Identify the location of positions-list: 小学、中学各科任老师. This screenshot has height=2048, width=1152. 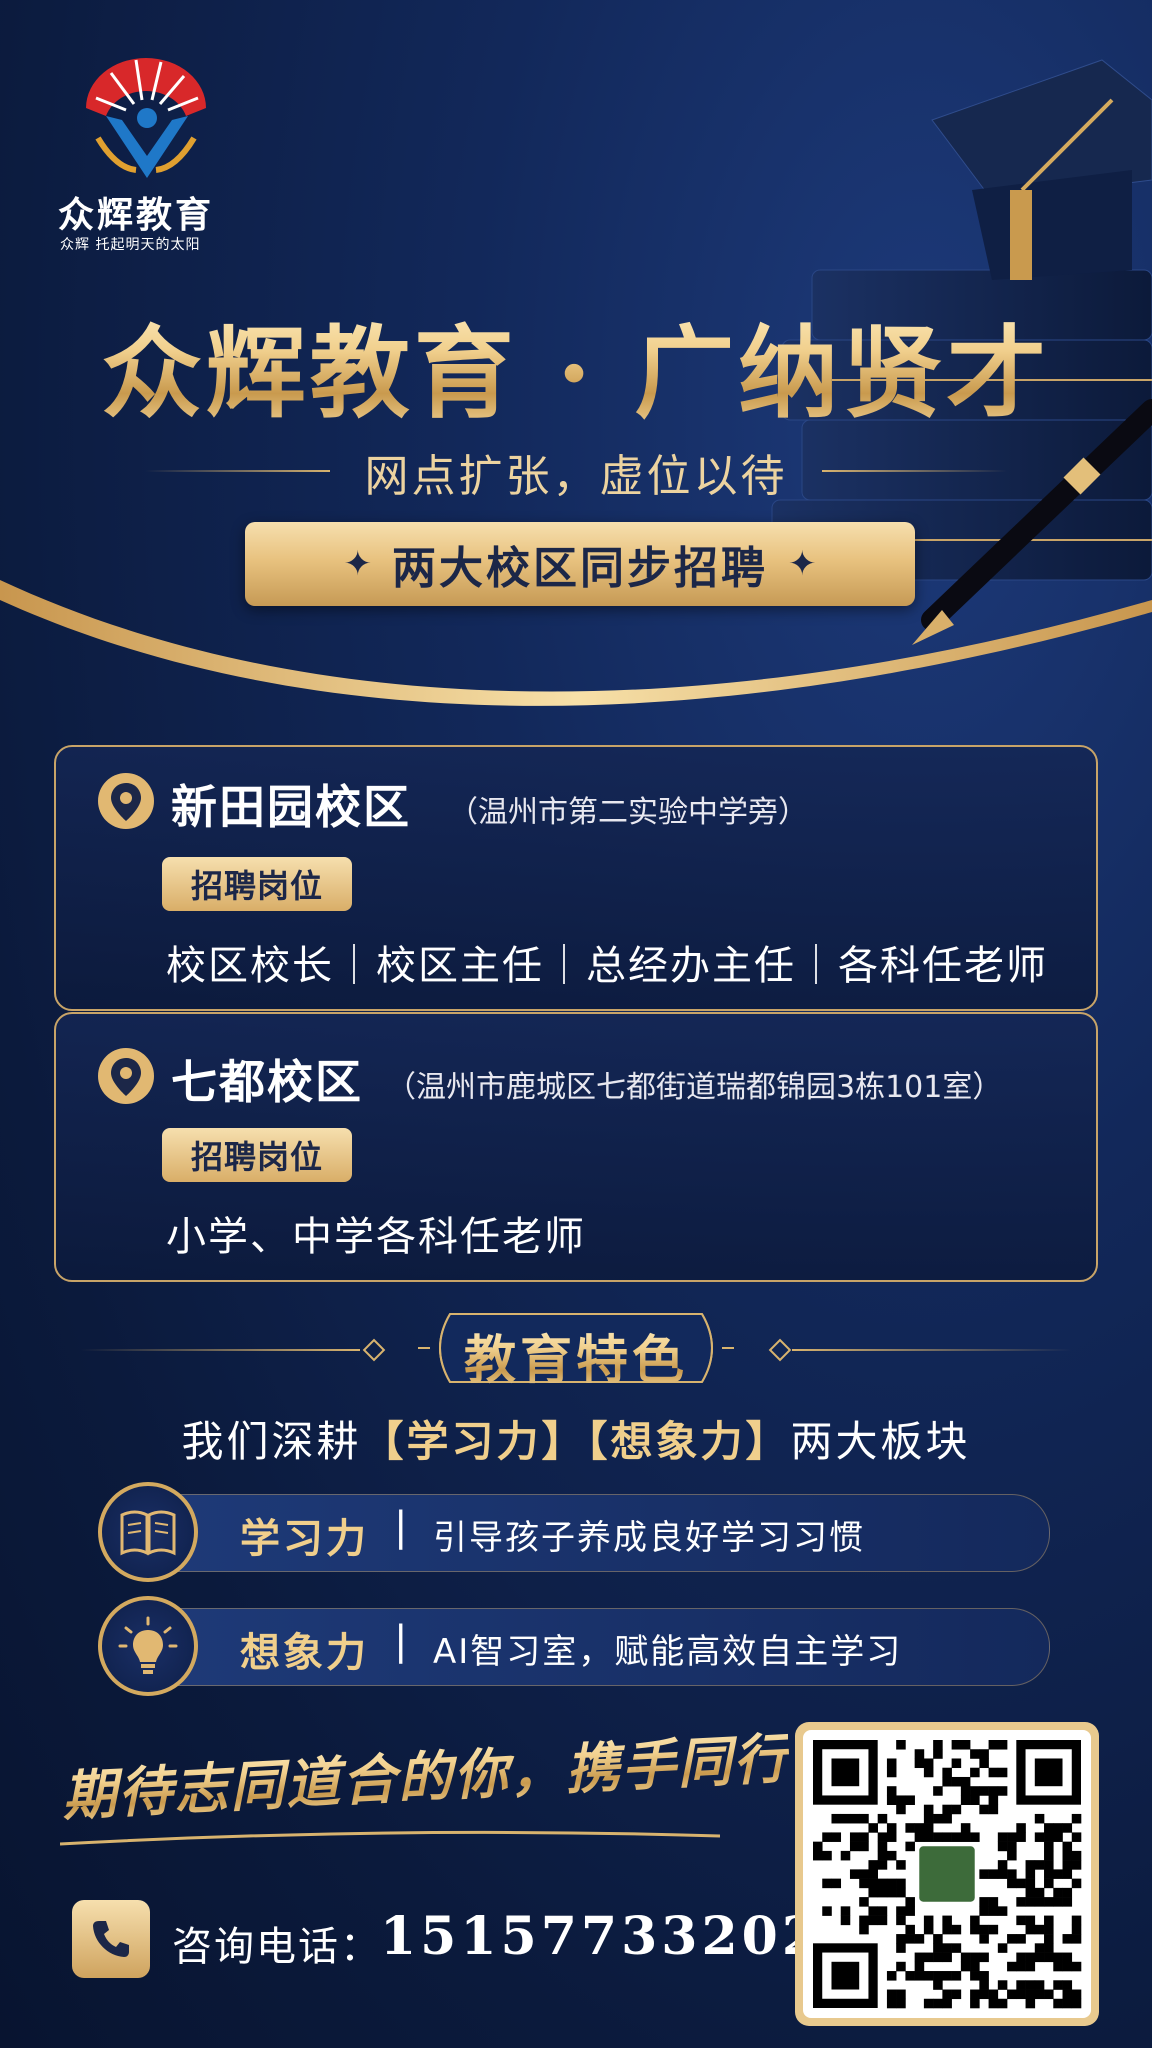
(376, 1237).